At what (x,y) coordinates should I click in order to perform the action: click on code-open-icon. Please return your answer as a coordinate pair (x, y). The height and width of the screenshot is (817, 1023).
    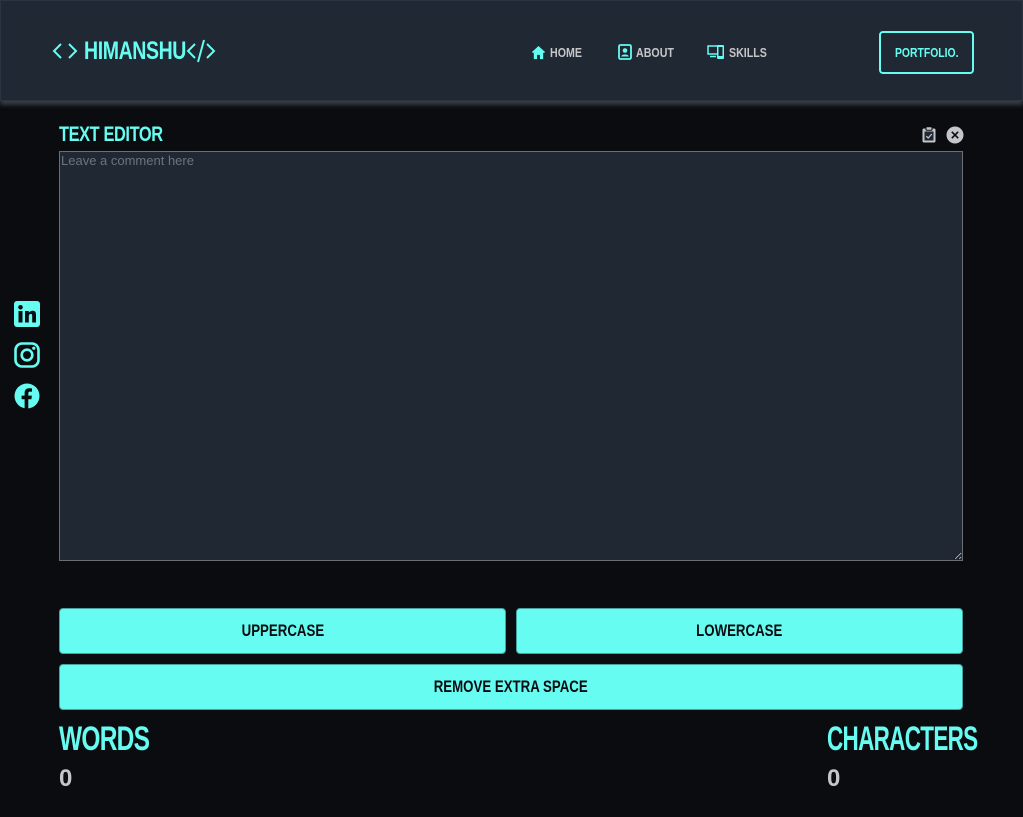
    Looking at the image, I should click on (65, 51).